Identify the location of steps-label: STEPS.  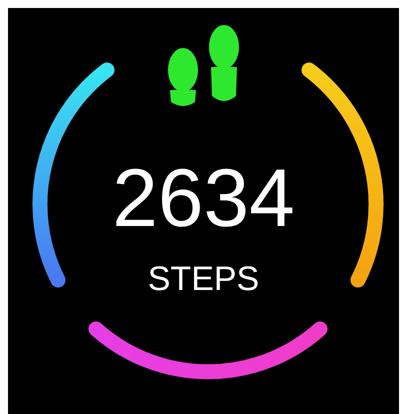
(204, 279).